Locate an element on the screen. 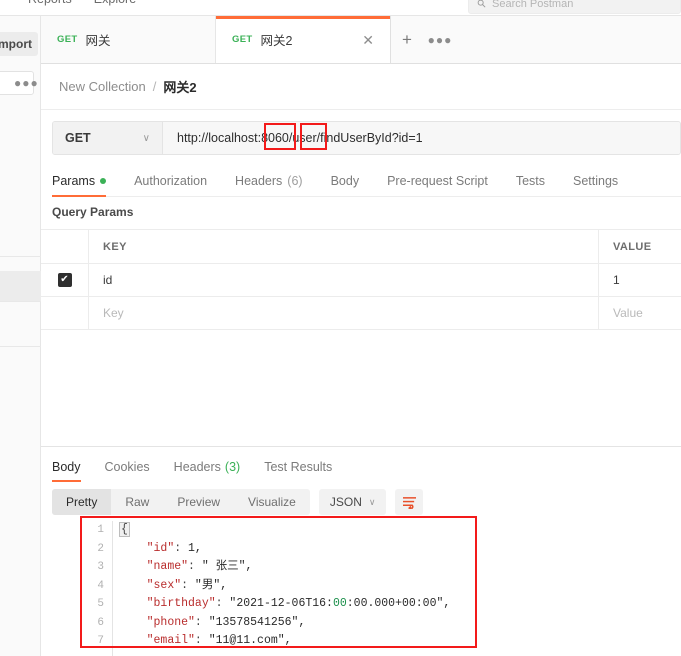  tab-body-label: Body is located at coordinates (345, 180).